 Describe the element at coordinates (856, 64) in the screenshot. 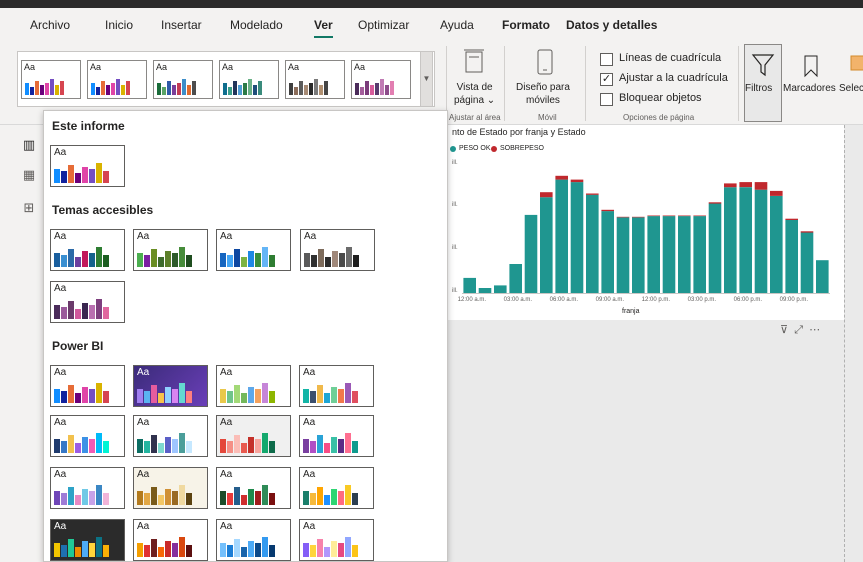

I see `selection-icon` at that location.